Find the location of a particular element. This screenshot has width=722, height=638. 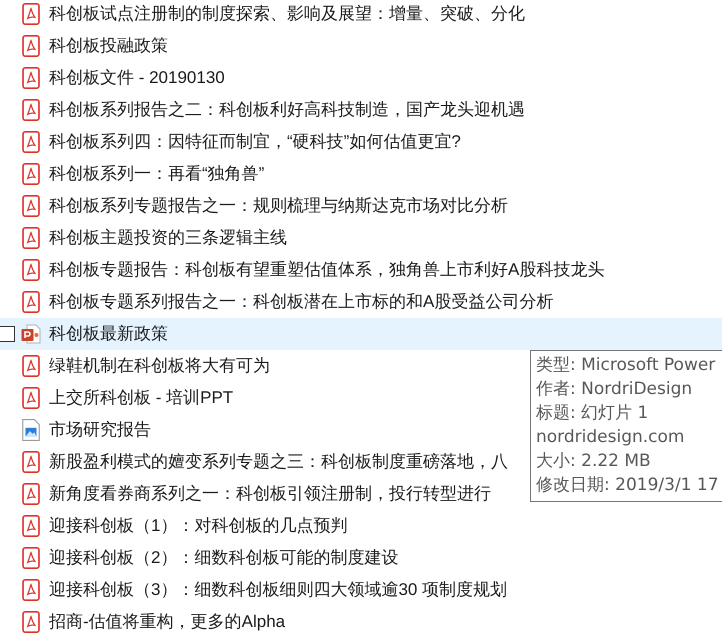

tooltip-line: 类型: Microsoft Power is located at coordinates (626, 365).